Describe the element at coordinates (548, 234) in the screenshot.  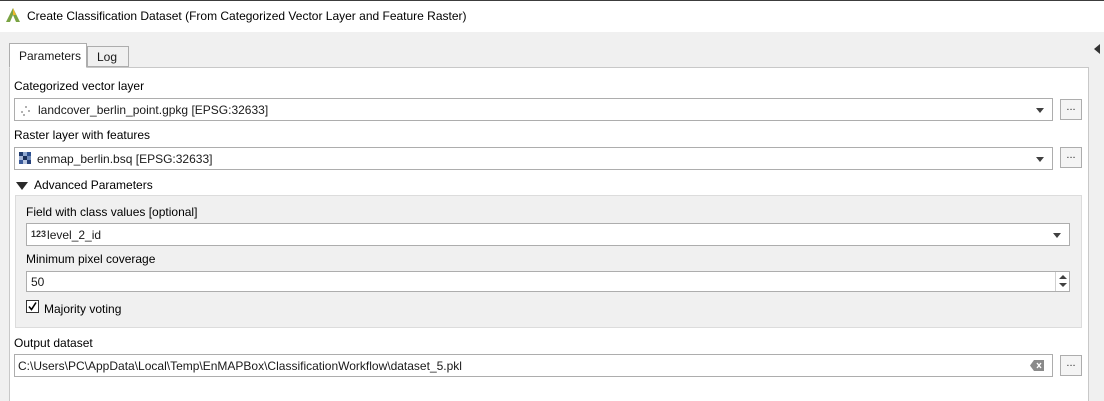
I see `class-field-combo: 123 level_2_id` at that location.